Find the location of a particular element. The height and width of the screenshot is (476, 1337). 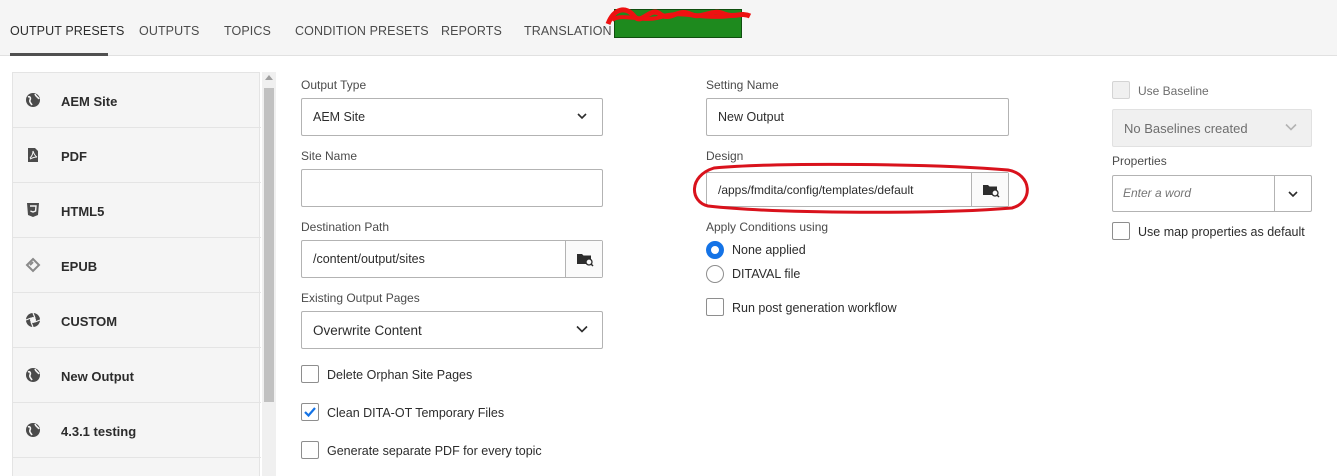

existing-output-pages-label: Existing Output Pages is located at coordinates (360, 298).